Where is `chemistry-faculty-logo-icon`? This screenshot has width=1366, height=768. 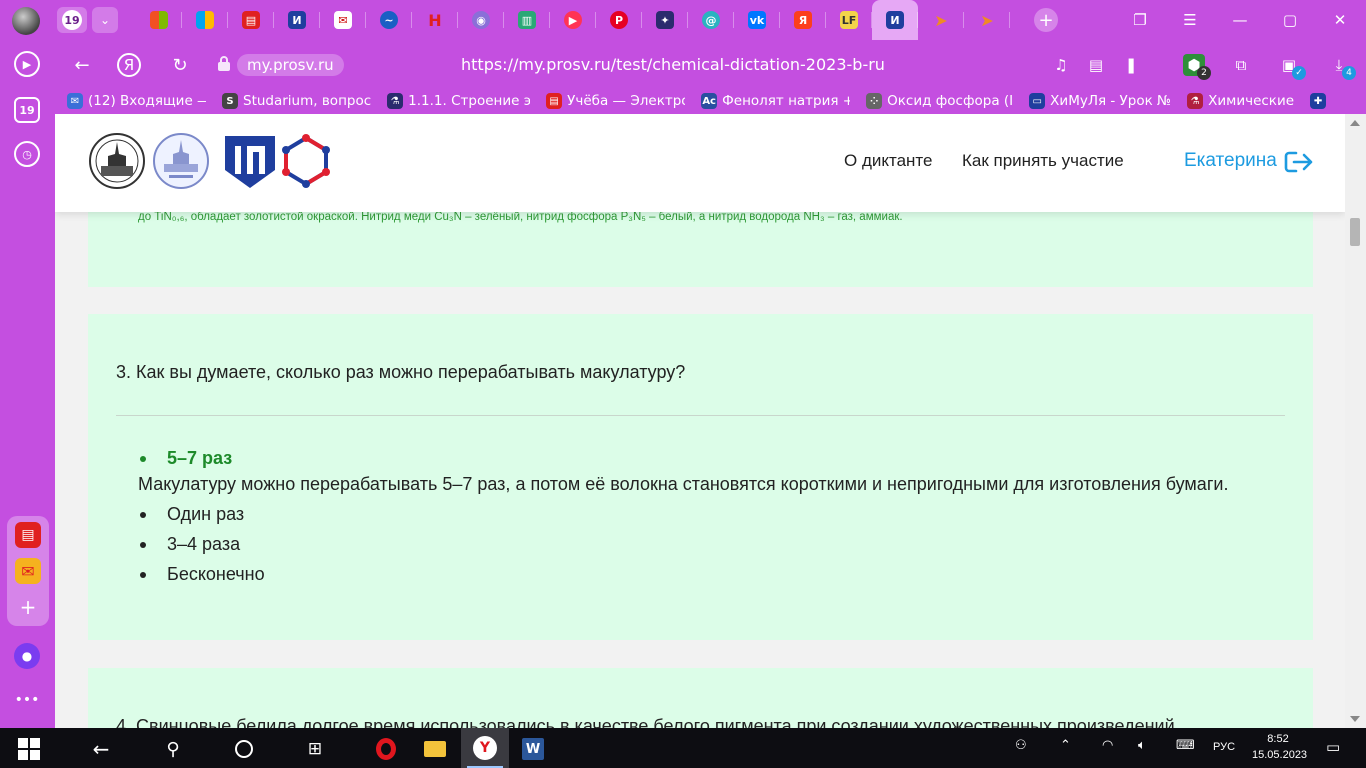
chemistry-faculty-logo-icon is located at coordinates (181, 161).